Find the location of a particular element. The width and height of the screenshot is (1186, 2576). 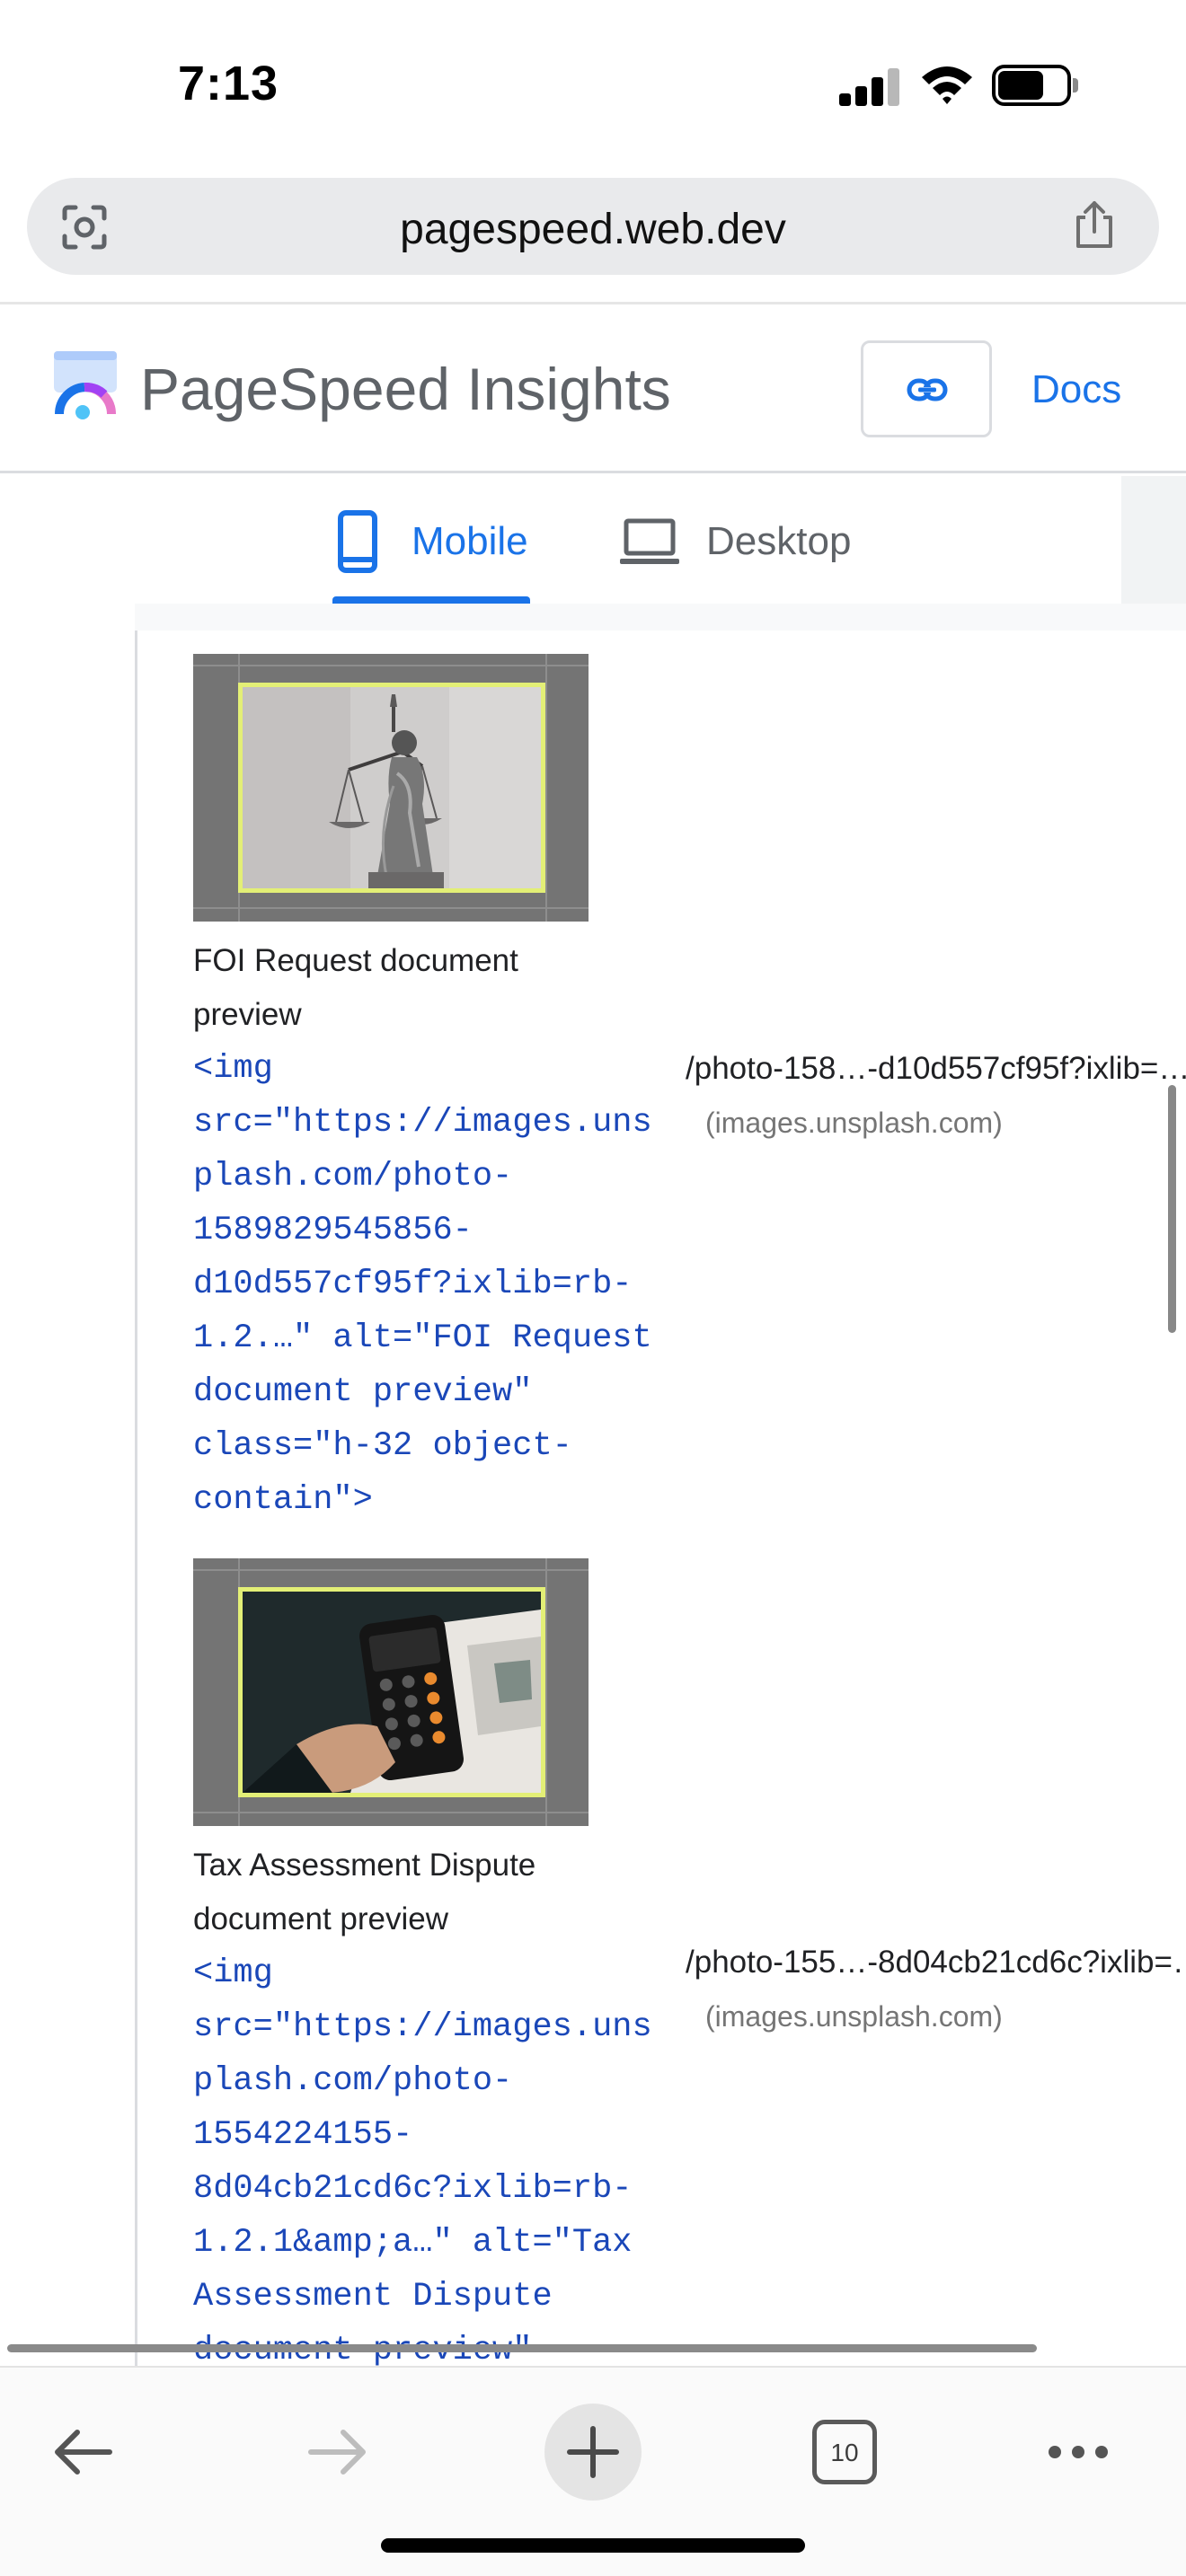

mobile-icon is located at coordinates (357, 541).